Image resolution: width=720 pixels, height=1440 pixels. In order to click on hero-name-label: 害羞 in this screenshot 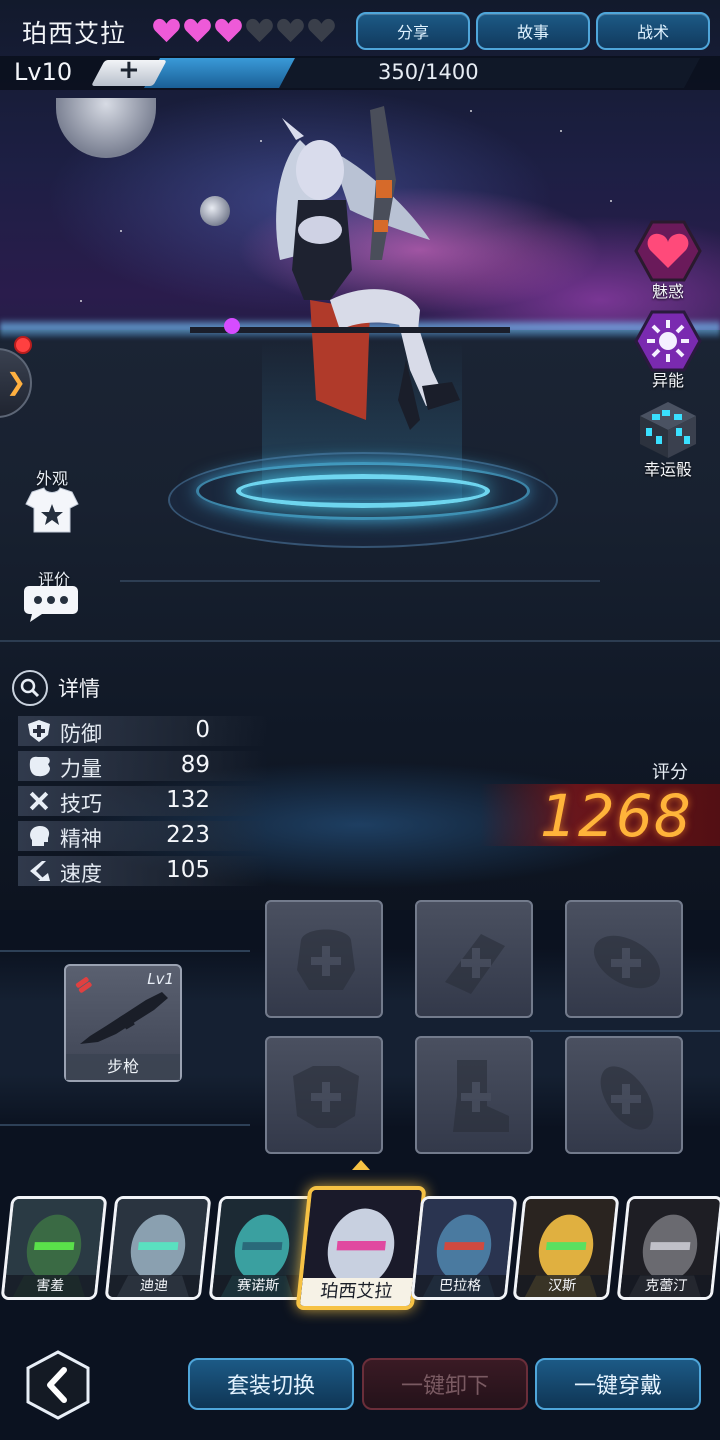, I will do `click(50, 1286)`.